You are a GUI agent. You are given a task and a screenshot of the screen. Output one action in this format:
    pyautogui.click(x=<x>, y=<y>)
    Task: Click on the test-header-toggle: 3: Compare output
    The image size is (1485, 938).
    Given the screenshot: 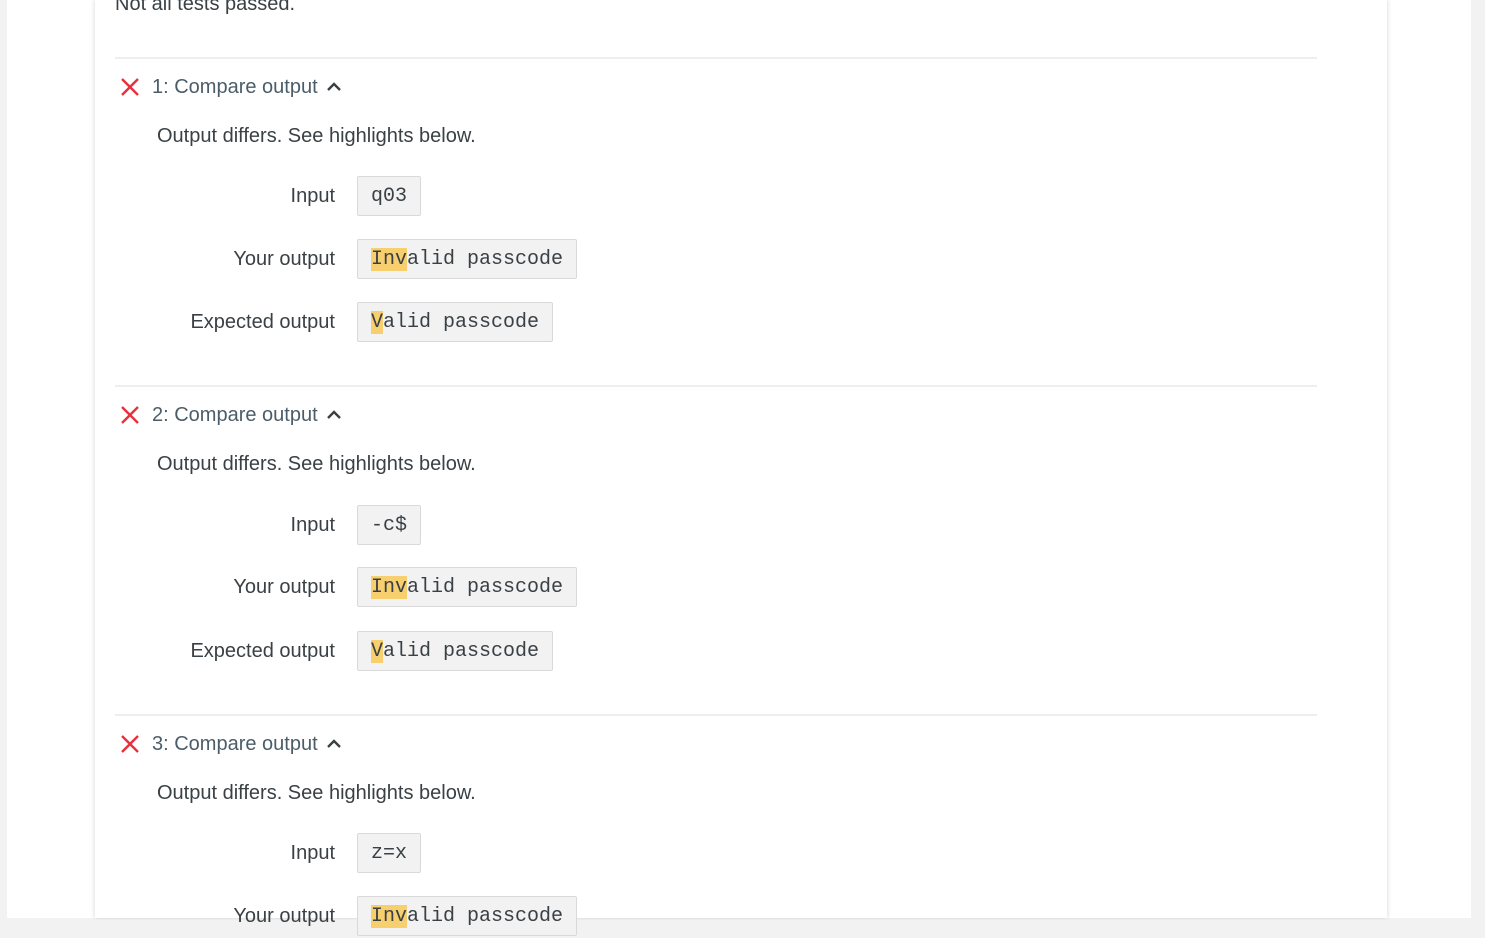 What is the action you would take?
    pyautogui.click(x=229, y=744)
    